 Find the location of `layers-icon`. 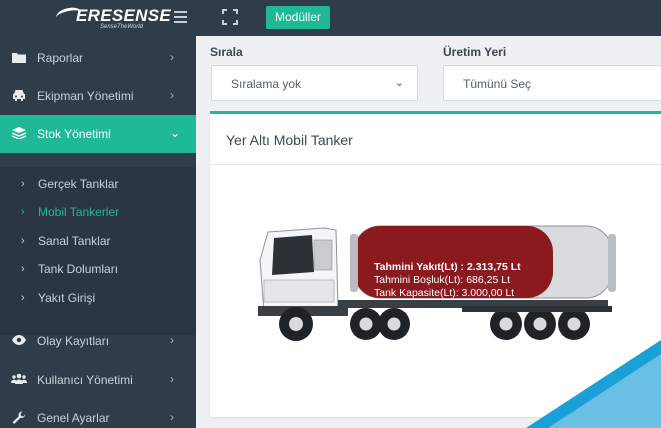

layers-icon is located at coordinates (19, 134).